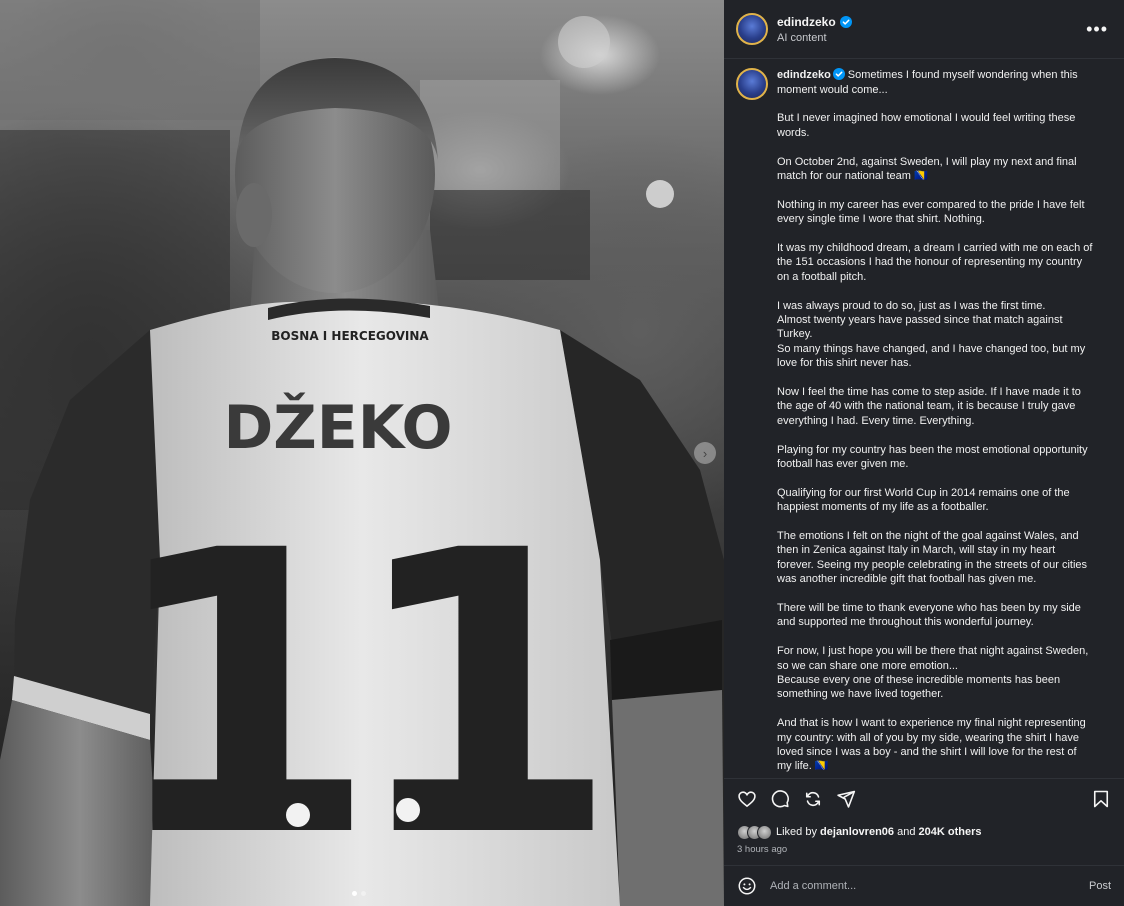 This screenshot has width=1124, height=906. Describe the element at coordinates (910, 885) in the screenshot. I see `comment-input` at that location.